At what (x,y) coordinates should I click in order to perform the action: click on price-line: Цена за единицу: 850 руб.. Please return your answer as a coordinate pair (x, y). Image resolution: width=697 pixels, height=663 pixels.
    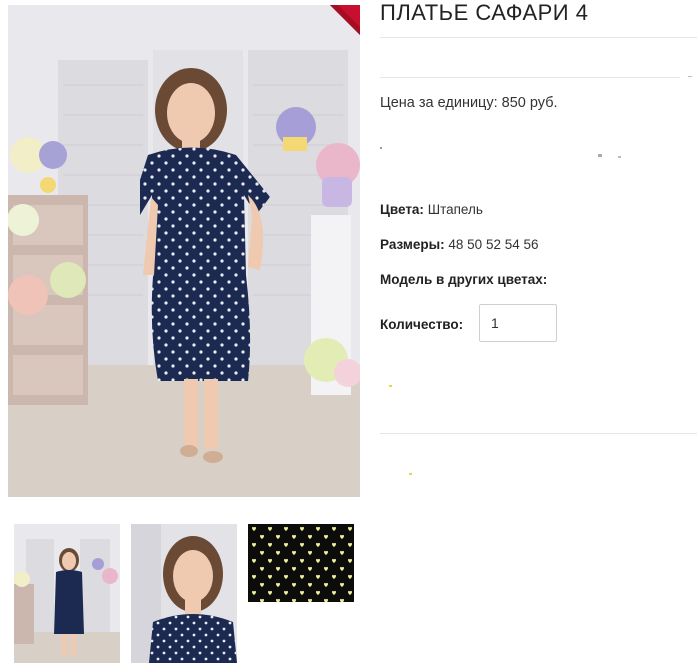
    Looking at the image, I should click on (469, 103).